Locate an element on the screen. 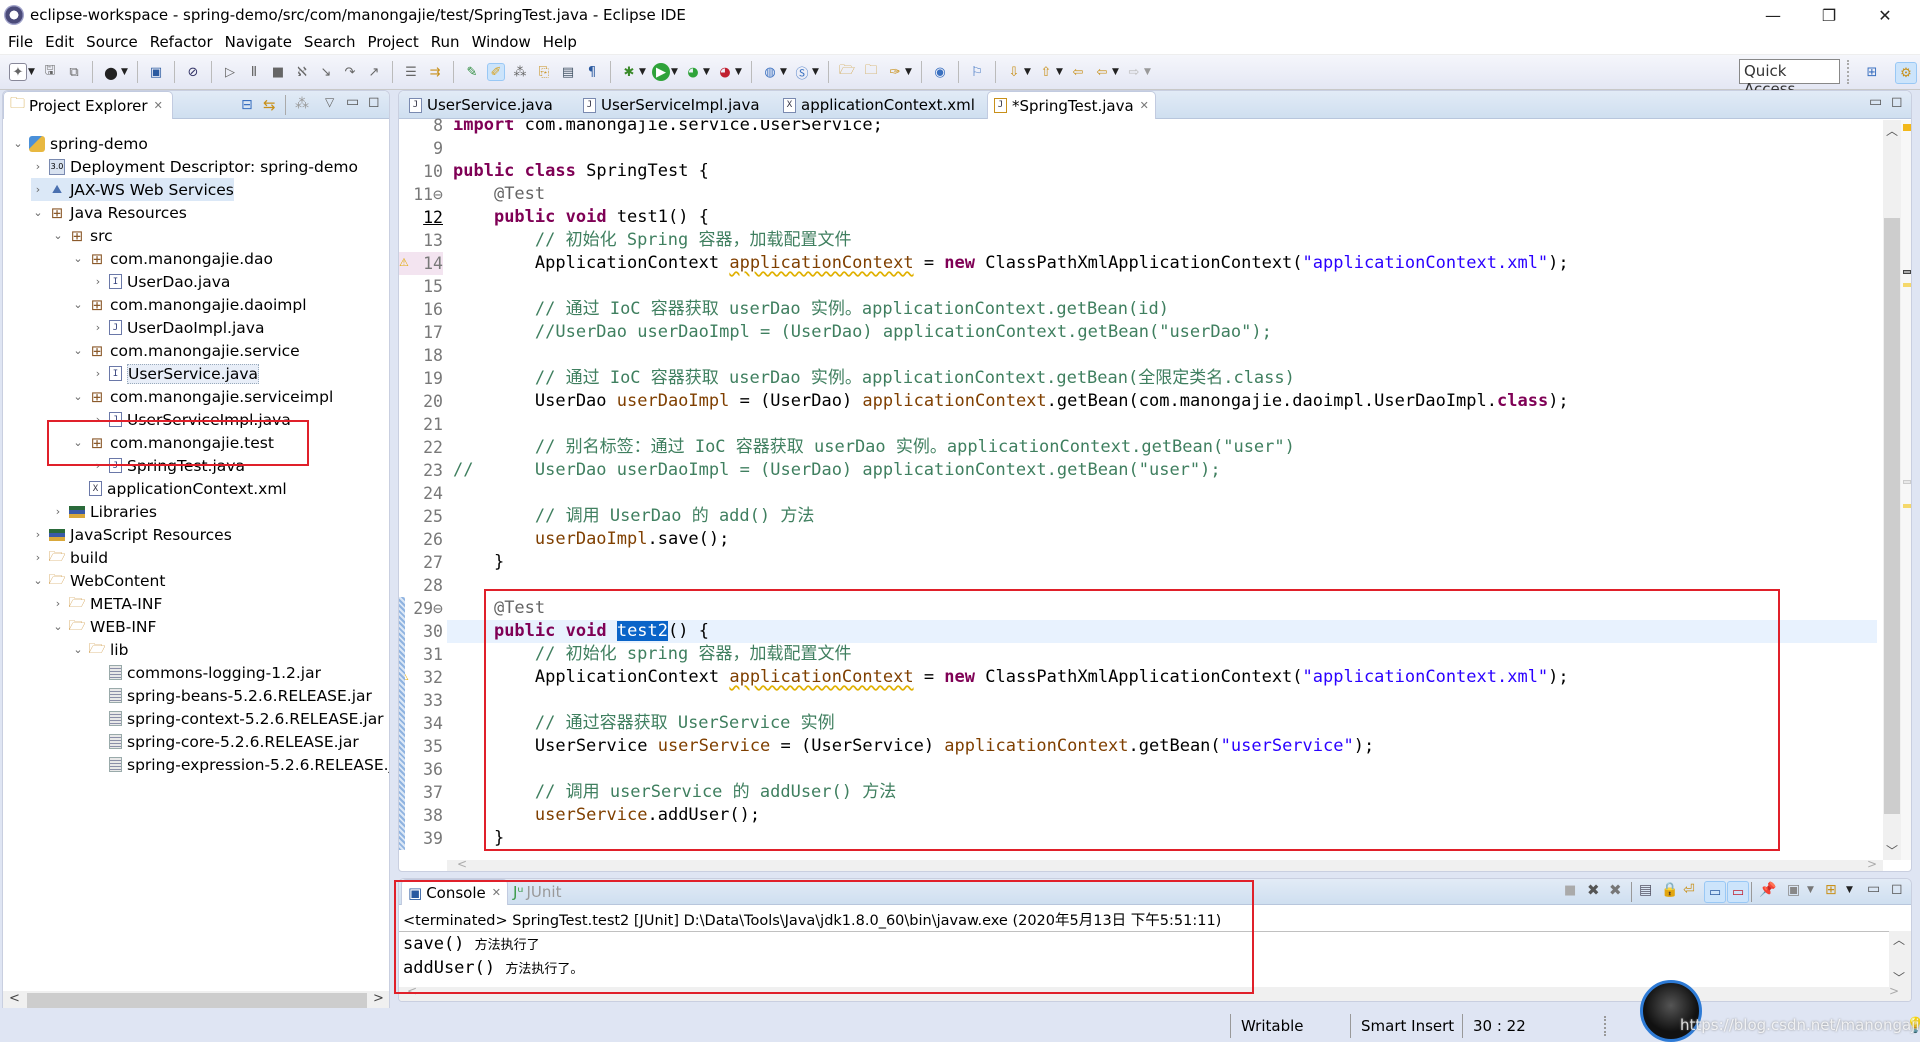 The width and height of the screenshot is (1920, 1042). new-server-icon: ◍ is located at coordinates (770, 72).